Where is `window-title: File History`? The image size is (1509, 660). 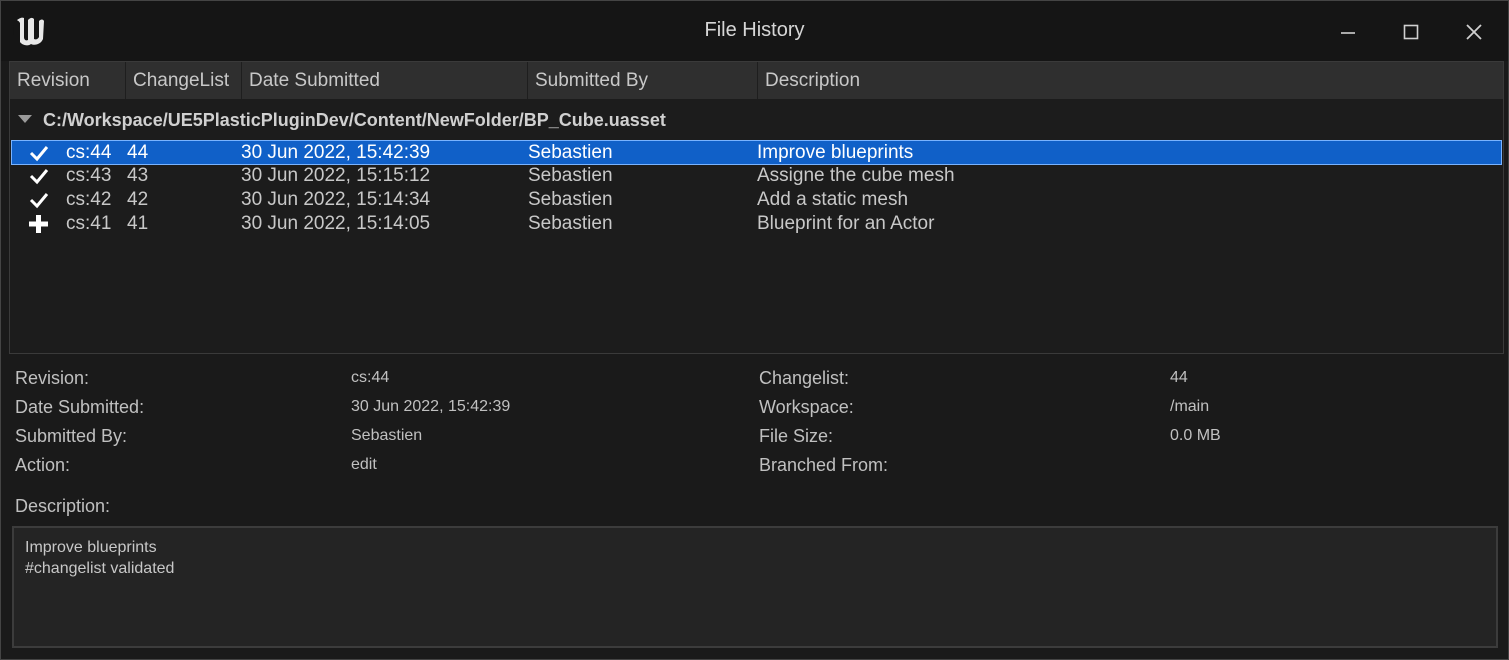 window-title: File History is located at coordinates (754, 30).